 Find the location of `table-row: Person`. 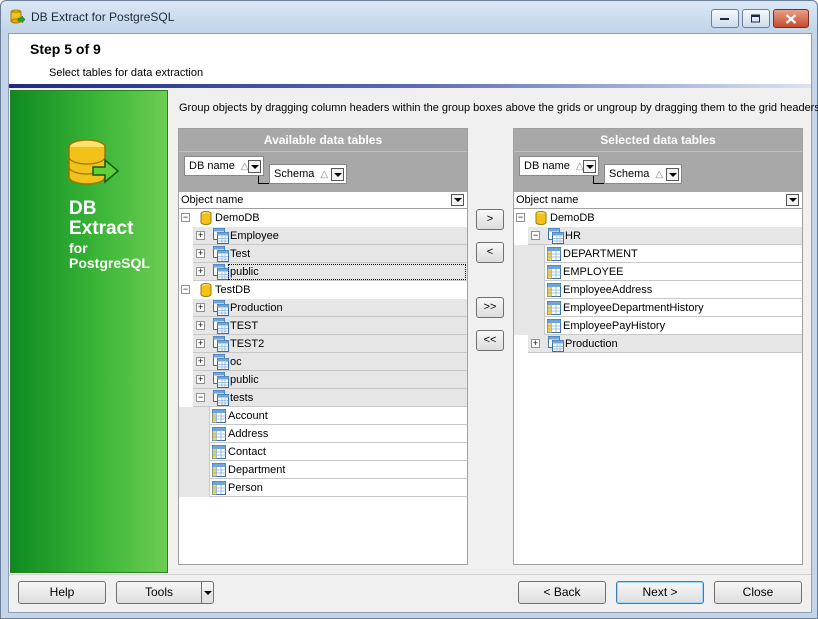

table-row: Person is located at coordinates (323, 488).